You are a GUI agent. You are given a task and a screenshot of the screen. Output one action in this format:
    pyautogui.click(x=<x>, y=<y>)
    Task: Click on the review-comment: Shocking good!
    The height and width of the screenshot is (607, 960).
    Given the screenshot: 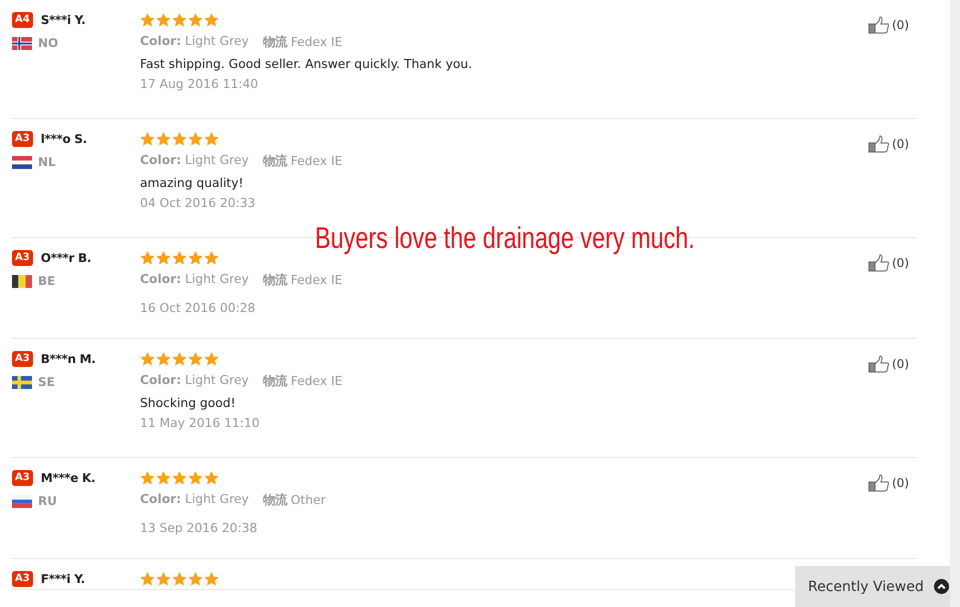 What is the action you would take?
    pyautogui.click(x=188, y=403)
    